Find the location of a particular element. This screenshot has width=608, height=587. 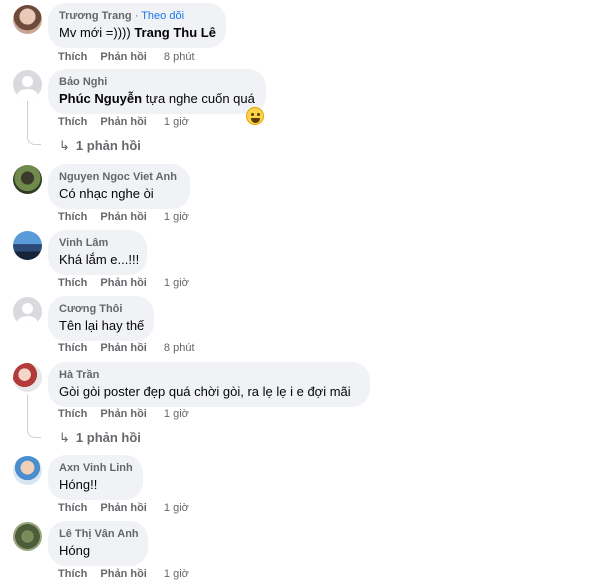

comment-text: Khá lắm e...!!! is located at coordinates (99, 259).